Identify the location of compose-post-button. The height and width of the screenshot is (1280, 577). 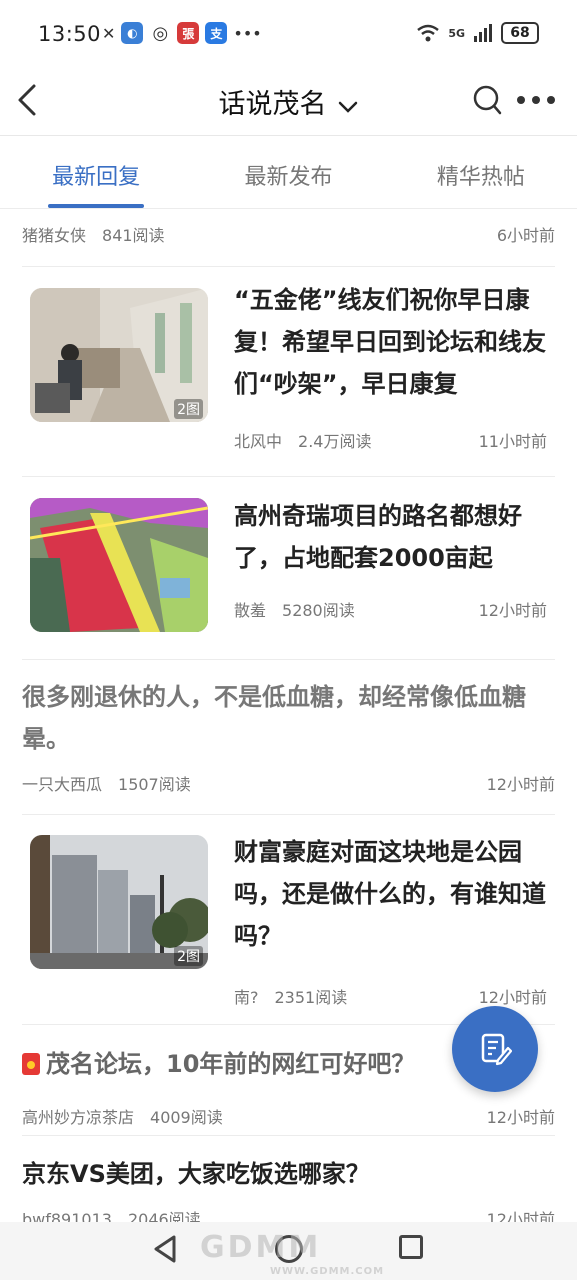
(495, 1049).